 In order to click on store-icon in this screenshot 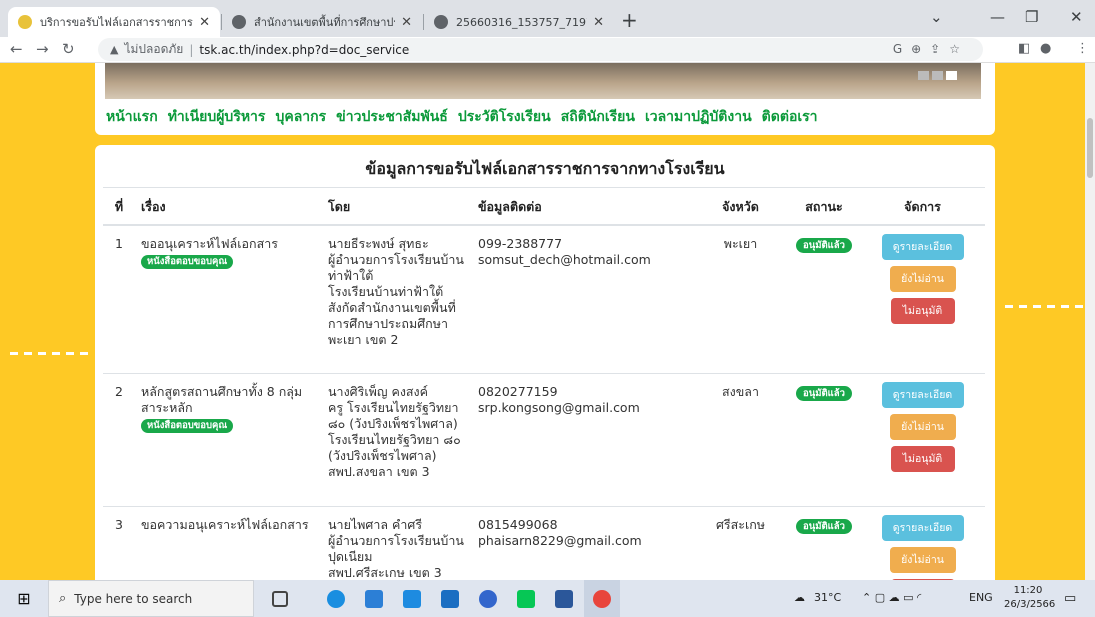, I will do `click(374, 598)`.